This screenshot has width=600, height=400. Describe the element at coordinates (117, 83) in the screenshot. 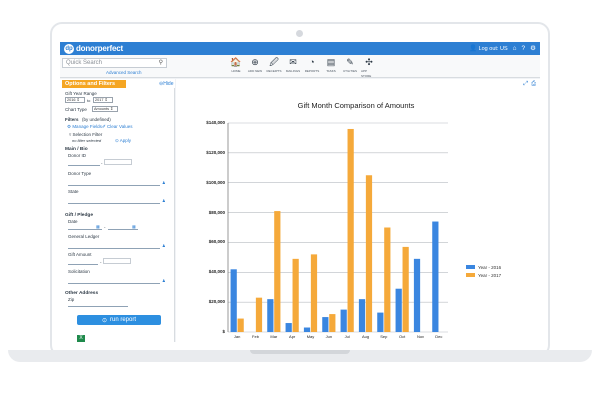

I see `sidebar-header: Options and Filters ⊖Hide` at that location.